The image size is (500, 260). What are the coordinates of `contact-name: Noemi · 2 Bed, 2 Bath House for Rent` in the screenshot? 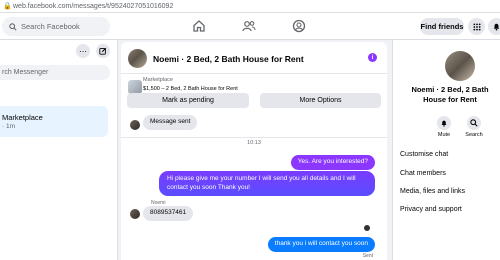 It's located at (450, 94).